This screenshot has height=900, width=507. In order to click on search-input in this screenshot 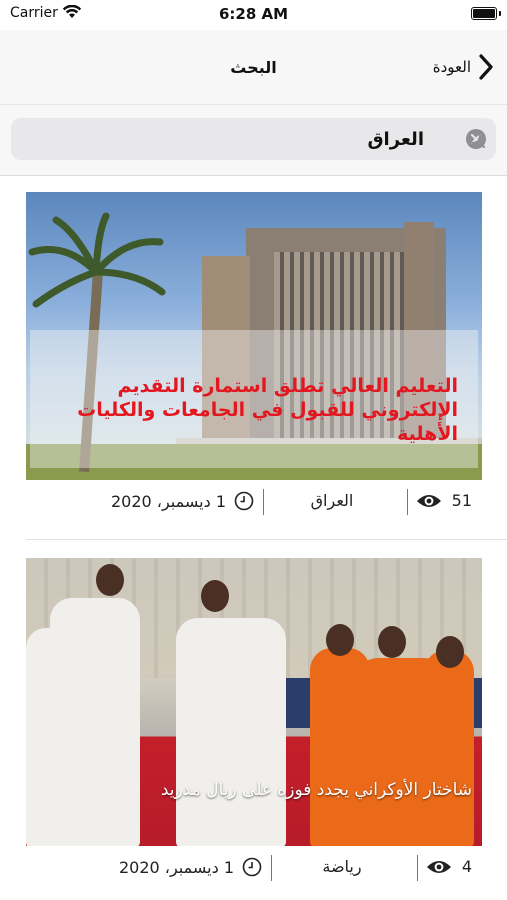, I will do `click(254, 139)`.